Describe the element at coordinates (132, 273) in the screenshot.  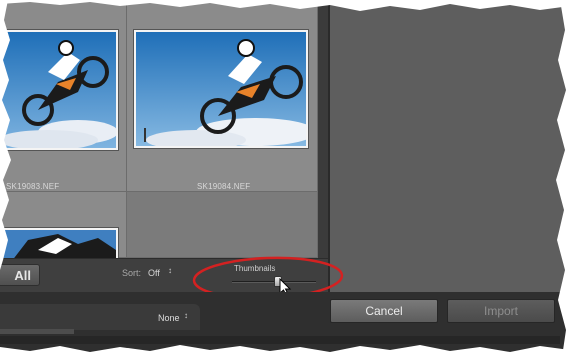
I see `sort-label: Sort:` at that location.